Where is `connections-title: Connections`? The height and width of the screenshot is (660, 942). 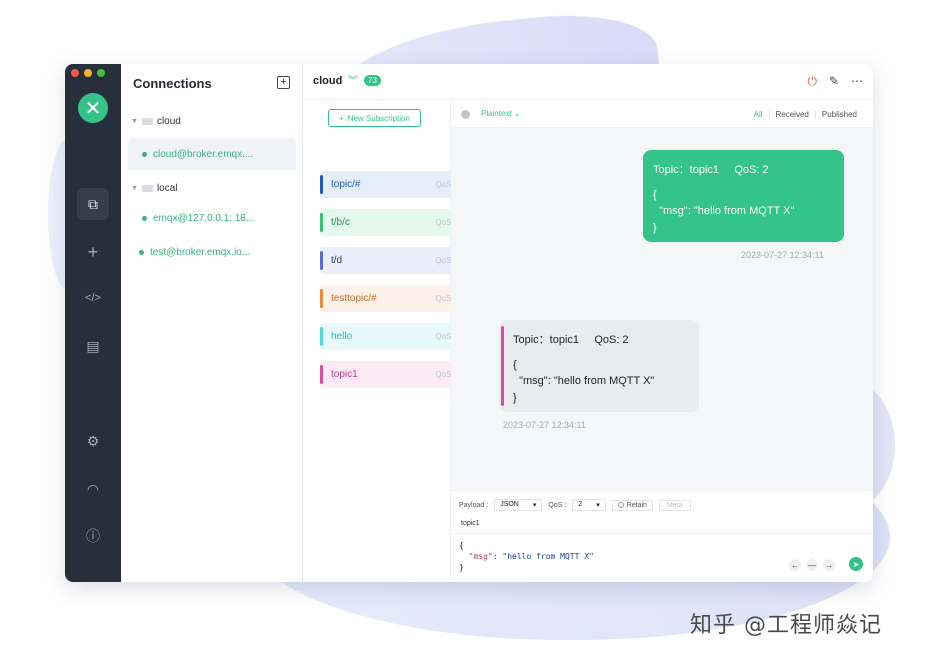
connections-title: Connections is located at coordinates (172, 83).